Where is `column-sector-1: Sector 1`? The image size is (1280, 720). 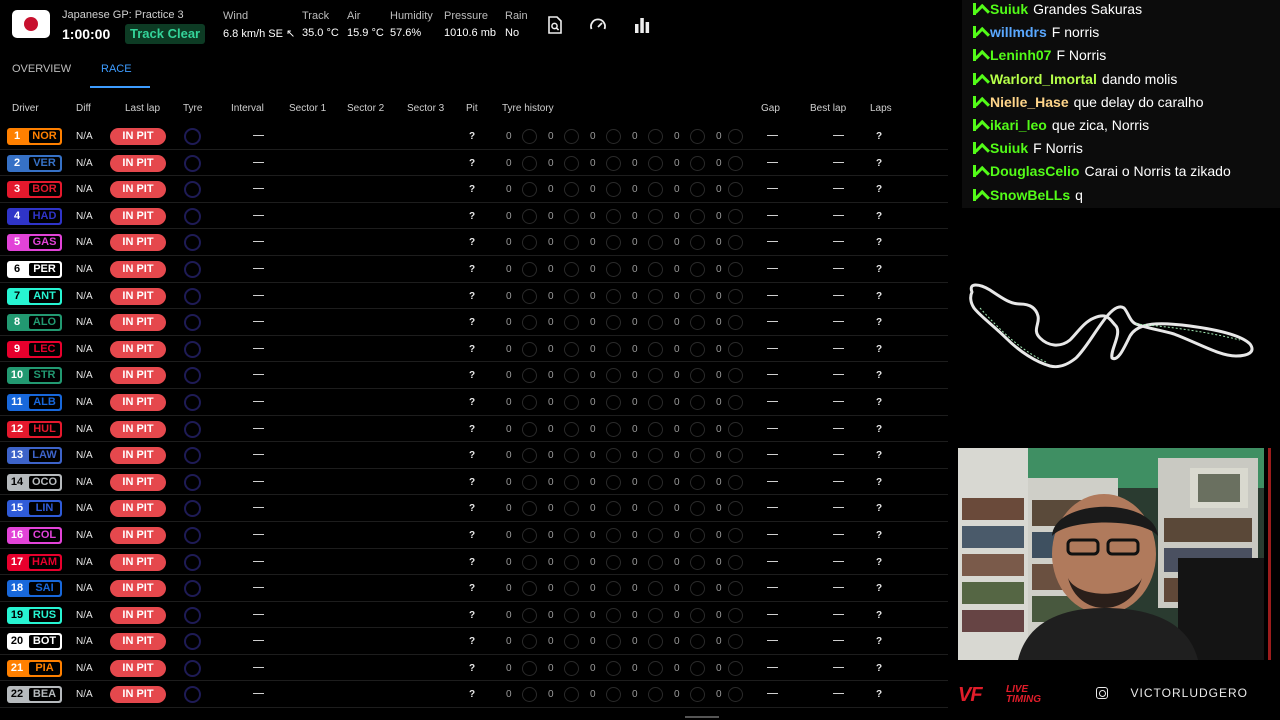
column-sector-1: Sector 1 is located at coordinates (307, 108).